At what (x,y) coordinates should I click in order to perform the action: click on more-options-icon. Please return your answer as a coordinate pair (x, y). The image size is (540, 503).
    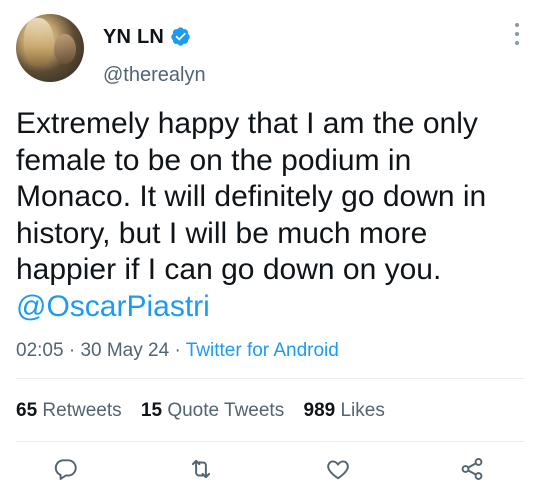
    Looking at the image, I should click on (517, 36).